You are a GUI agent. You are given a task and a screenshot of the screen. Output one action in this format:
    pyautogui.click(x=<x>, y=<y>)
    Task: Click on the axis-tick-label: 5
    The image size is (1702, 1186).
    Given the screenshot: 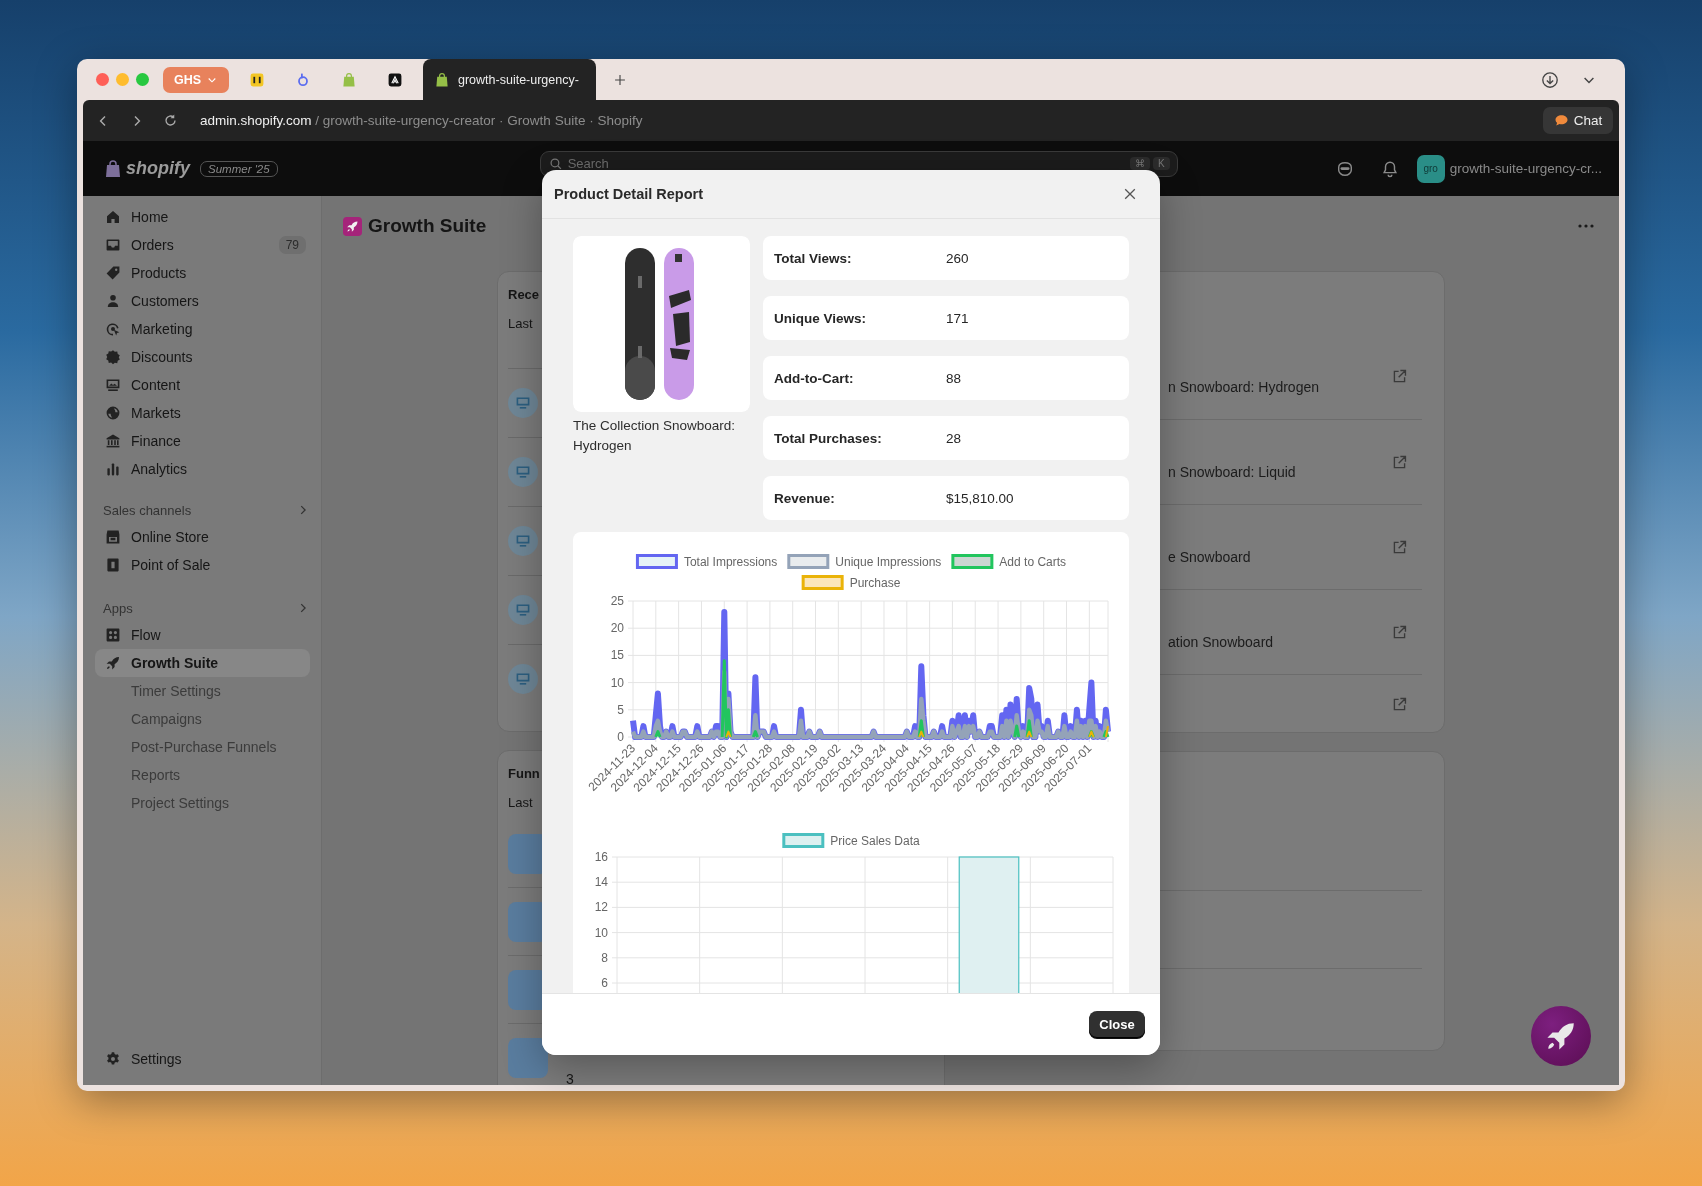 What is the action you would take?
    pyautogui.click(x=620, y=709)
    